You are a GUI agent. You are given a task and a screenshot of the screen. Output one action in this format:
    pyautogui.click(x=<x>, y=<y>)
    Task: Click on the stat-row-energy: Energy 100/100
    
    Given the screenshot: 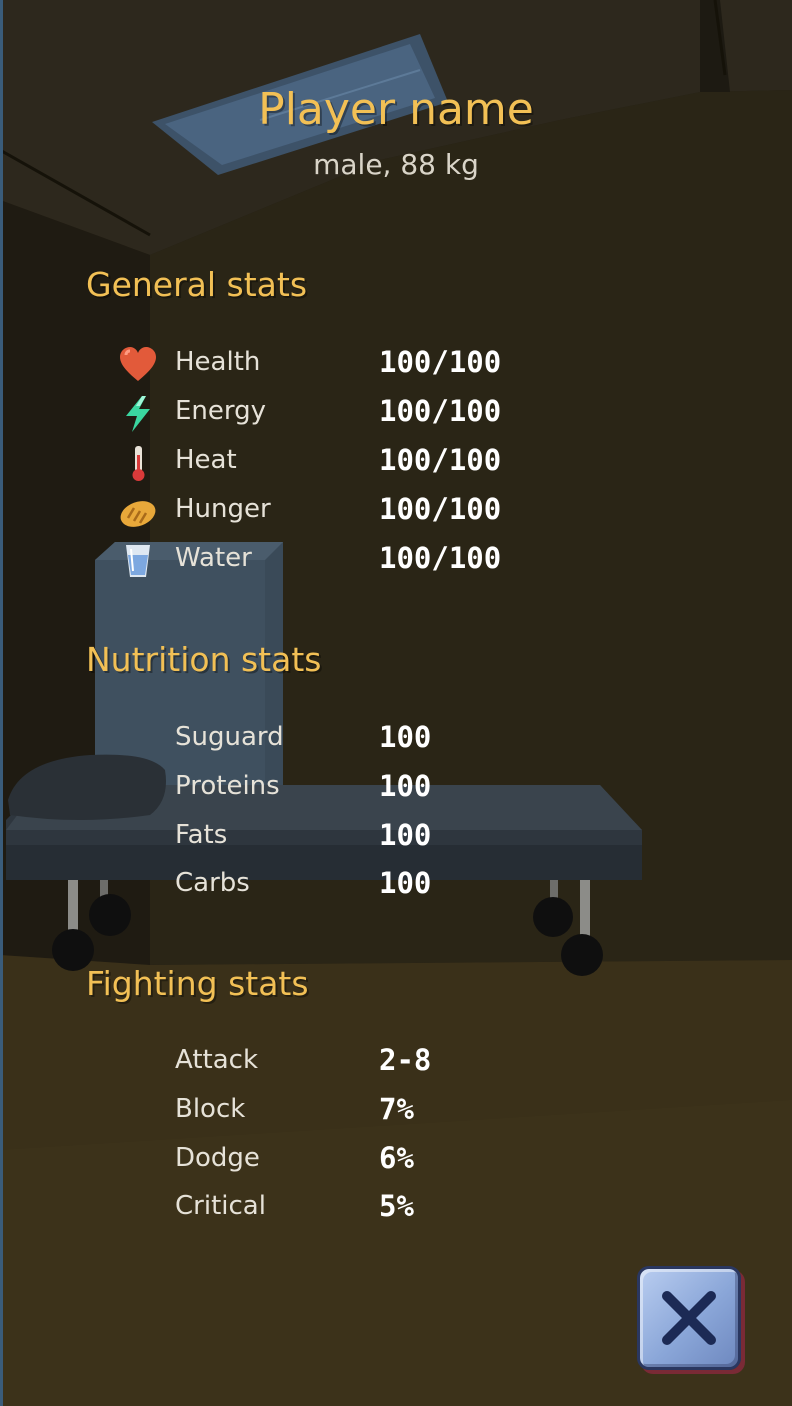 What is the action you would take?
    pyautogui.click(x=328, y=416)
    